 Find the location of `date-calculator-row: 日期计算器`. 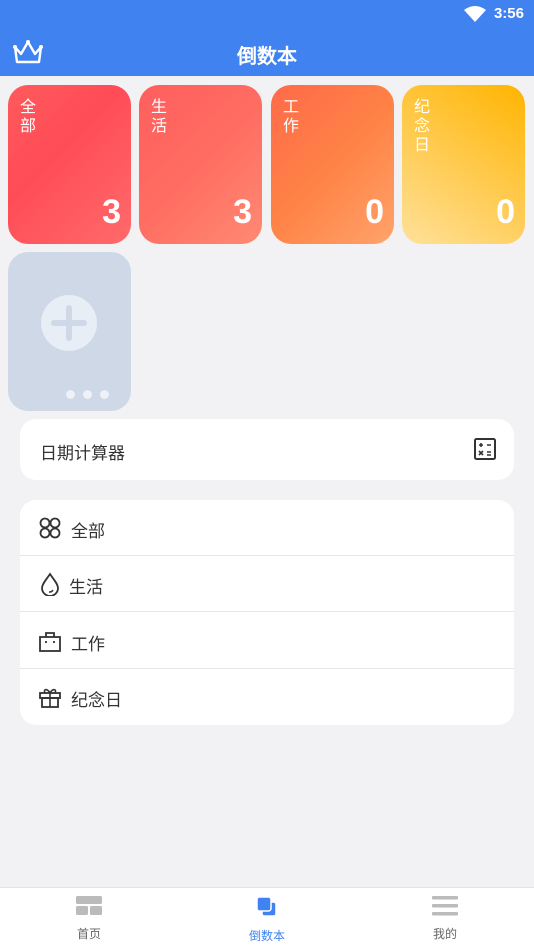

date-calculator-row: 日期计算器 is located at coordinates (267, 449).